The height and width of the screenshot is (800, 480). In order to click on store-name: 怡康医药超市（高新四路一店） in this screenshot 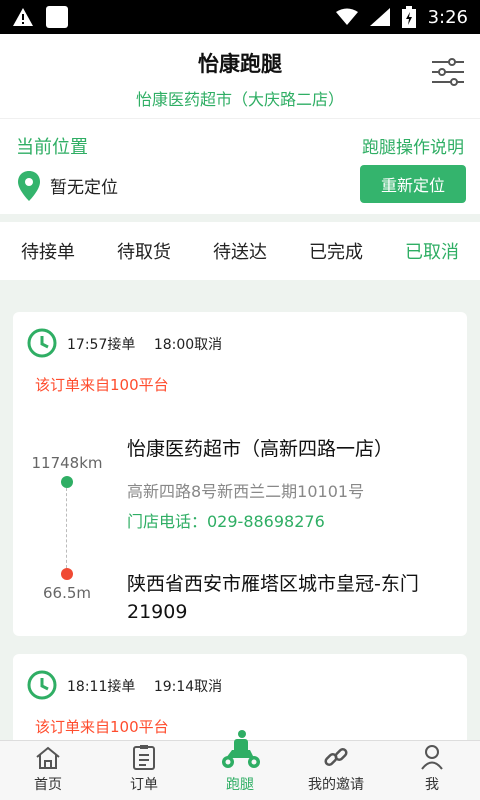, I will do `click(260, 449)`.